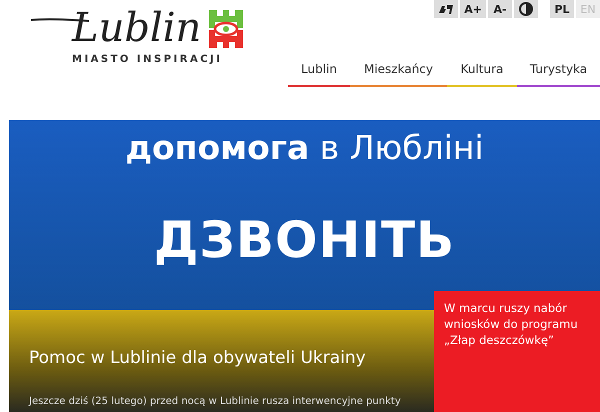  What do you see at coordinates (500, 9) in the screenshot?
I see `font-size-button: A-` at bounding box center [500, 9].